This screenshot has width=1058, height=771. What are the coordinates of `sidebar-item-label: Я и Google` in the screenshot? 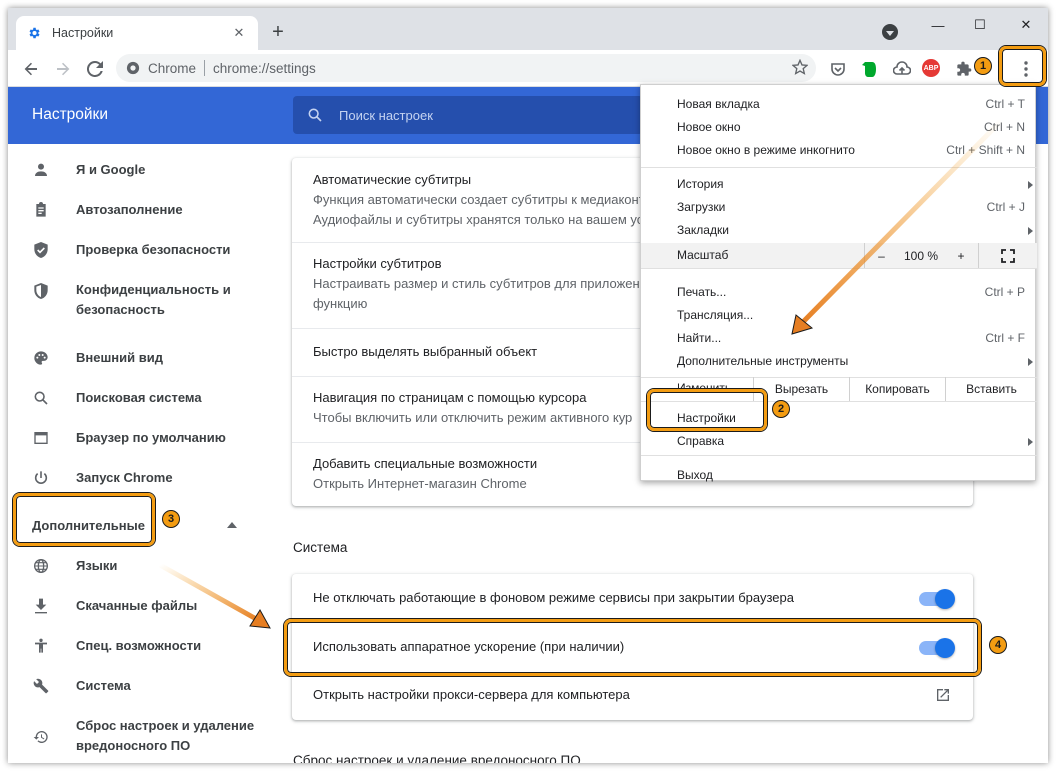 It's located at (111, 169).